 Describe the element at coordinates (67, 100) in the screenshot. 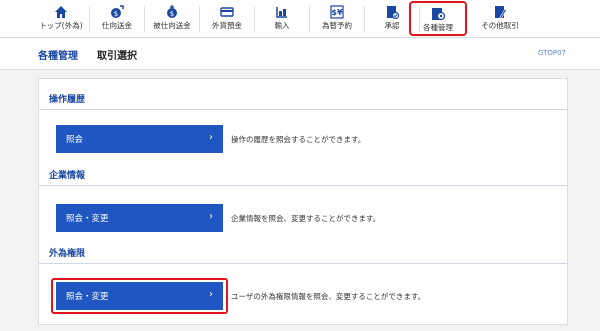

I see `section-title: 操作履歴` at that location.